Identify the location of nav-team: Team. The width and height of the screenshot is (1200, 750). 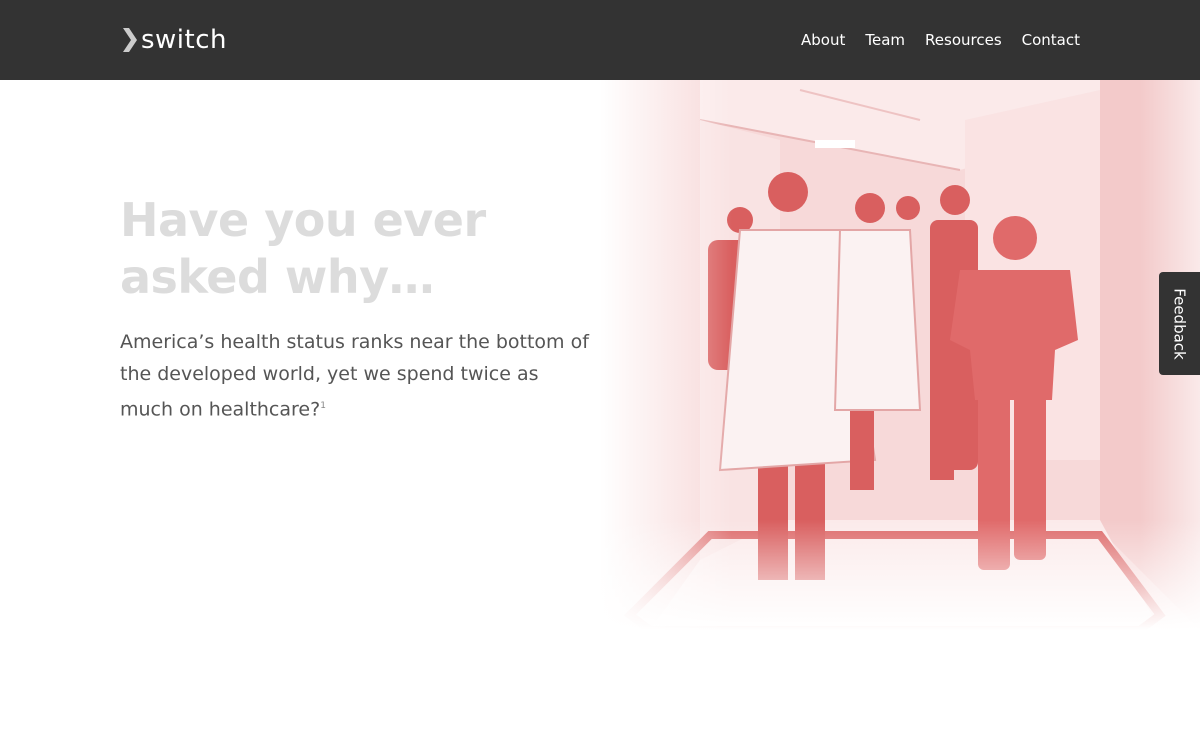
(885, 40).